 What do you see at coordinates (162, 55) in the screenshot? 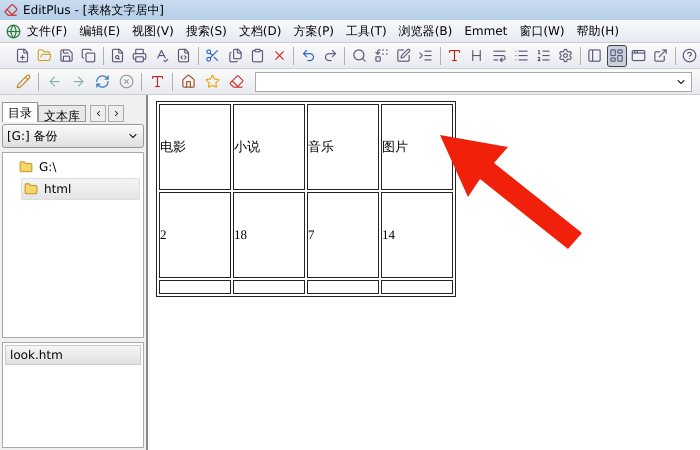
I see `spellcheck-icon` at bounding box center [162, 55].